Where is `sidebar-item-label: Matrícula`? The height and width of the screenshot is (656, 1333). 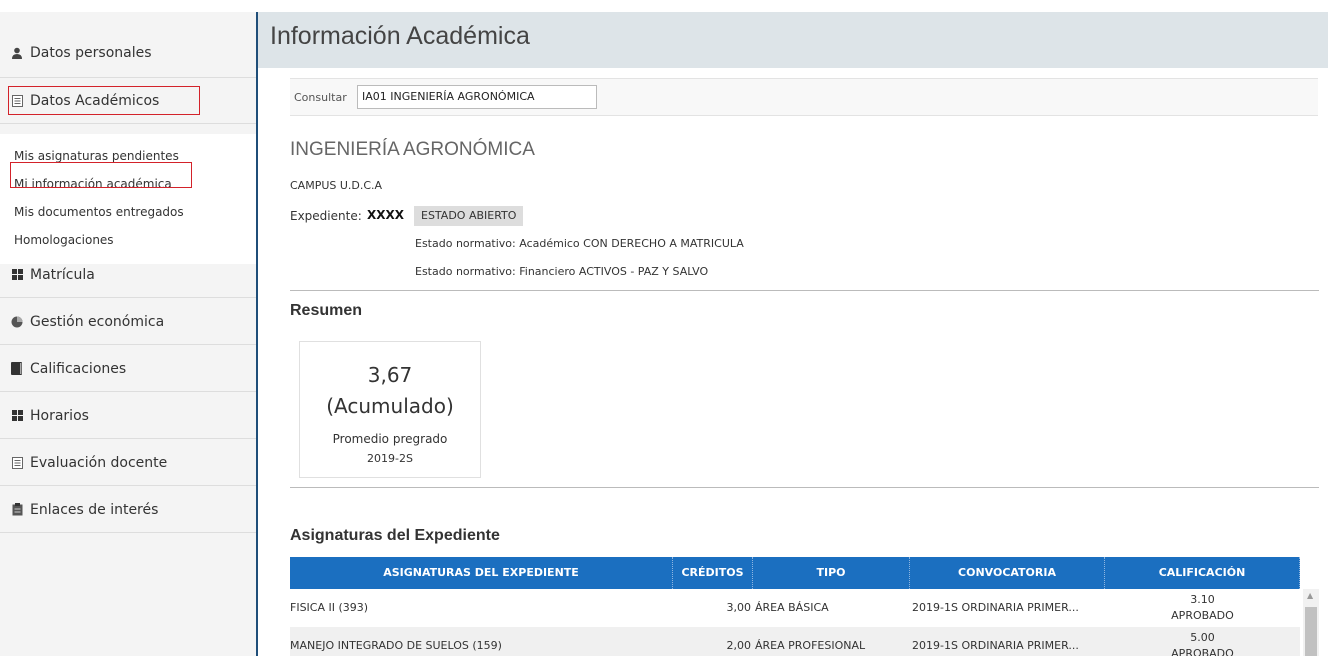
sidebar-item-label: Matrícula is located at coordinates (62, 274).